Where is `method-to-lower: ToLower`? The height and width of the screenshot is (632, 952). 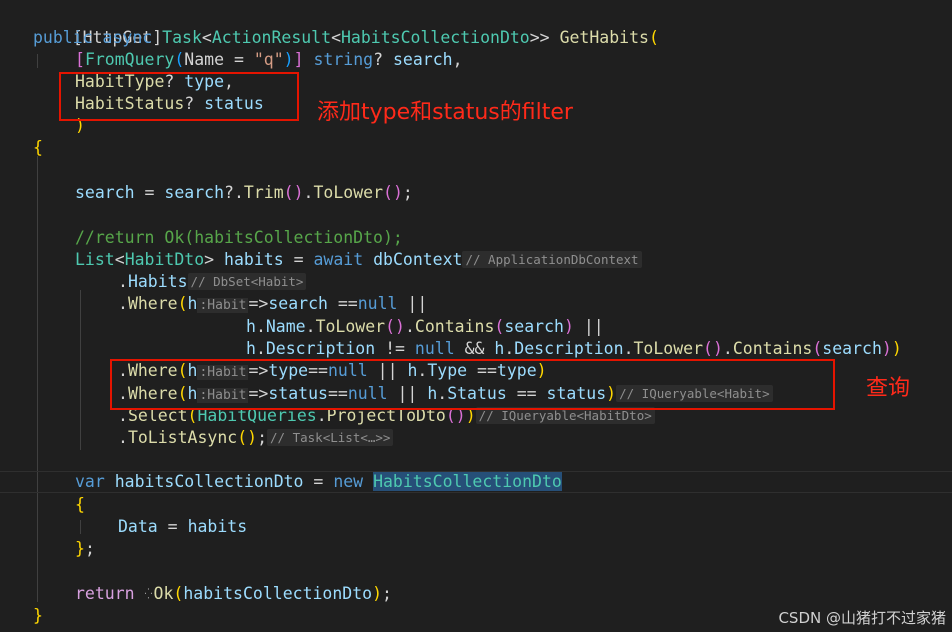 method-to-lower: ToLower is located at coordinates (348, 192).